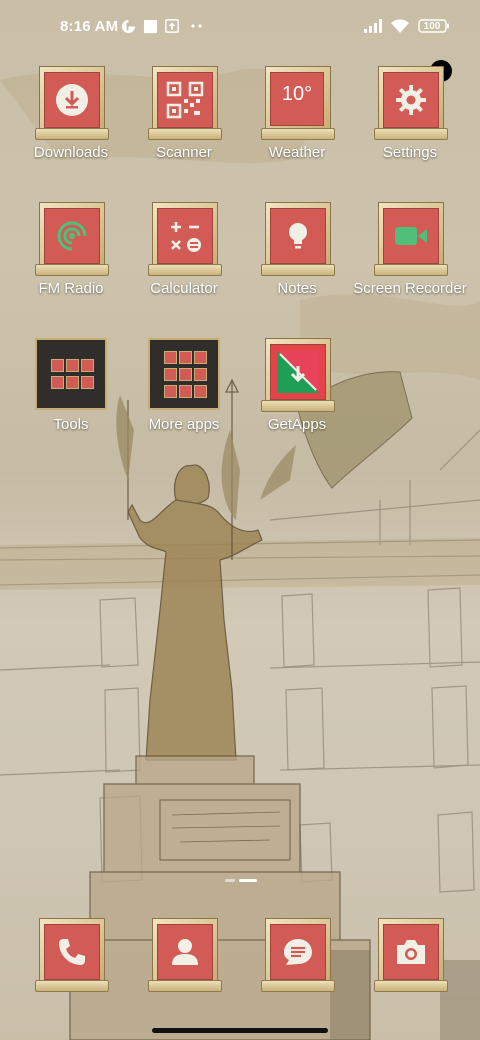  Describe the element at coordinates (150, 26) in the screenshot. I see `square-notification-icon` at that location.